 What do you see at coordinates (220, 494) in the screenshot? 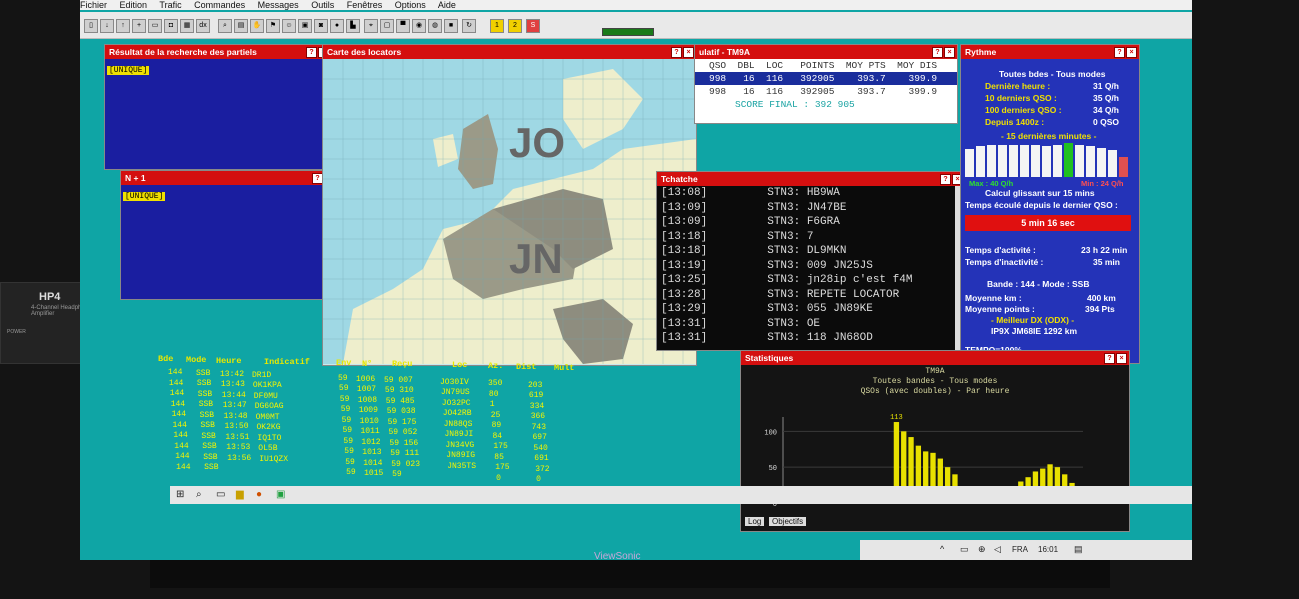
I see `task-view-icon: ▭` at bounding box center [220, 494].